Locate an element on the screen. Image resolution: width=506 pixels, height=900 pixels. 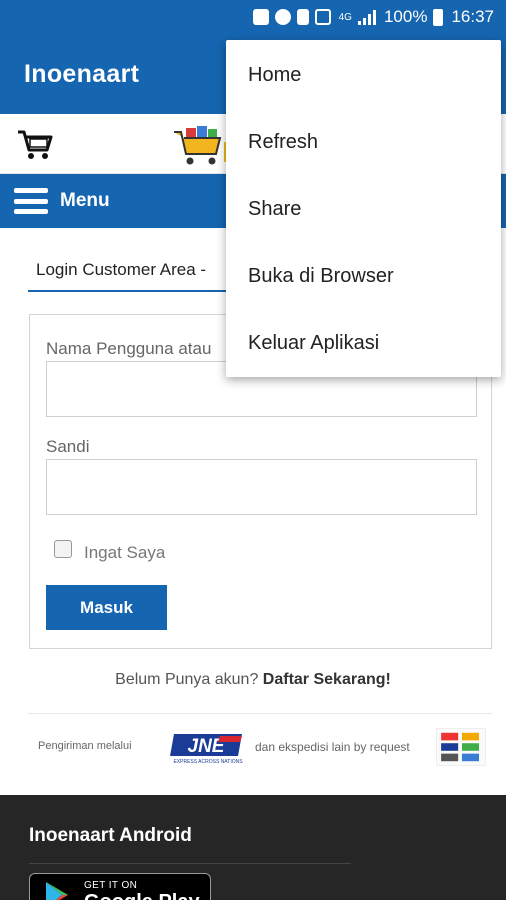
password-label: Sandi is located at coordinates (68, 446).